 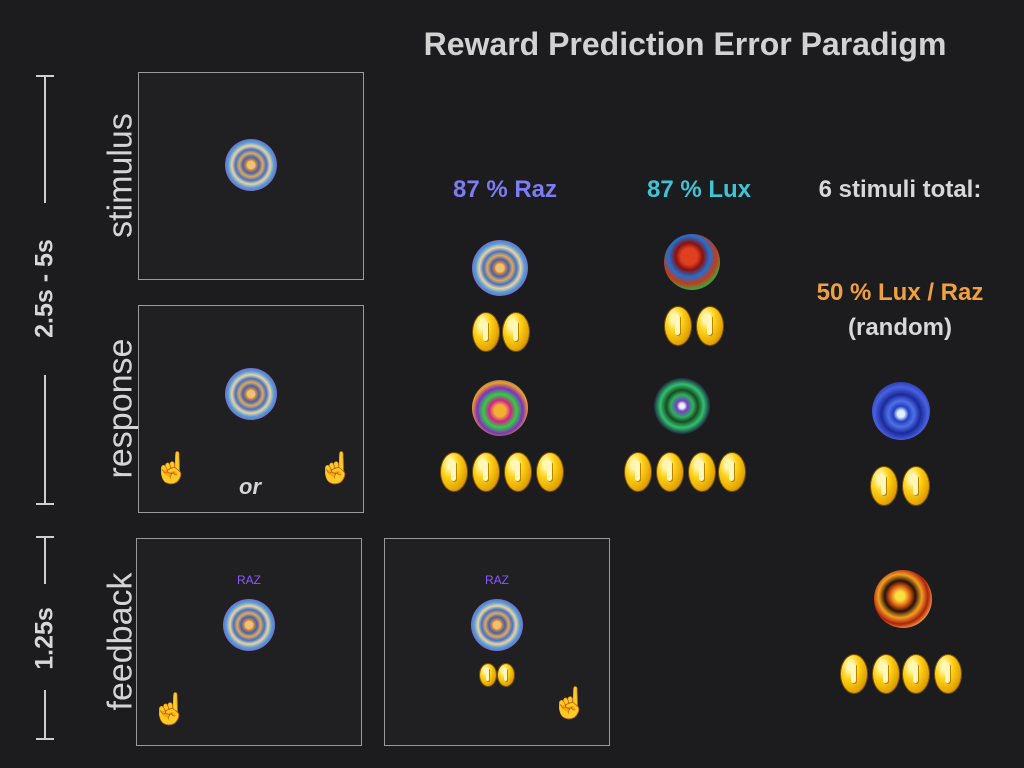 What do you see at coordinates (903, 599) in the screenshot?
I see `random-stimulus-low-icon` at bounding box center [903, 599].